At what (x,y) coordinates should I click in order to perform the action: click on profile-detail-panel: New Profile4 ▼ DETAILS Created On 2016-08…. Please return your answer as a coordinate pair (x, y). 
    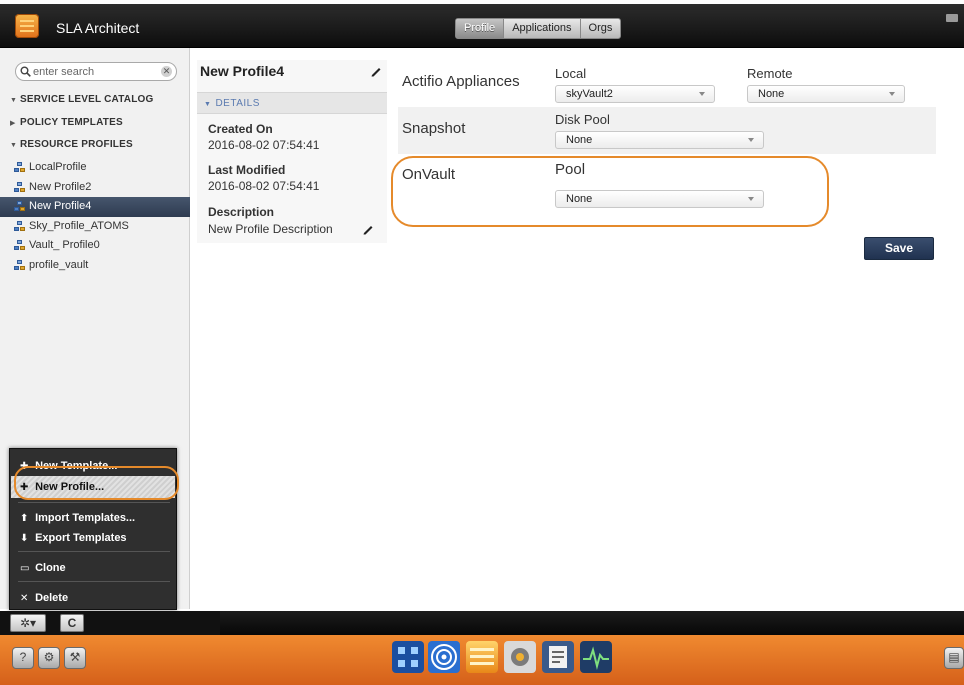
    Looking at the image, I should click on (292, 151).